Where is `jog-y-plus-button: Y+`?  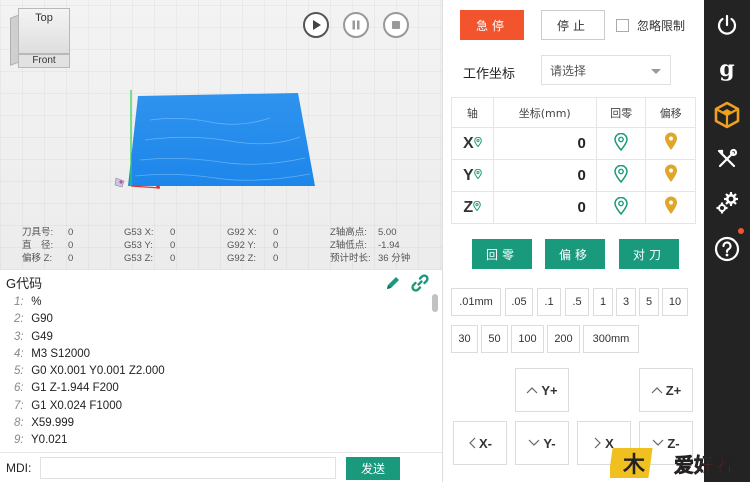 jog-y-plus-button: Y+ is located at coordinates (542, 390).